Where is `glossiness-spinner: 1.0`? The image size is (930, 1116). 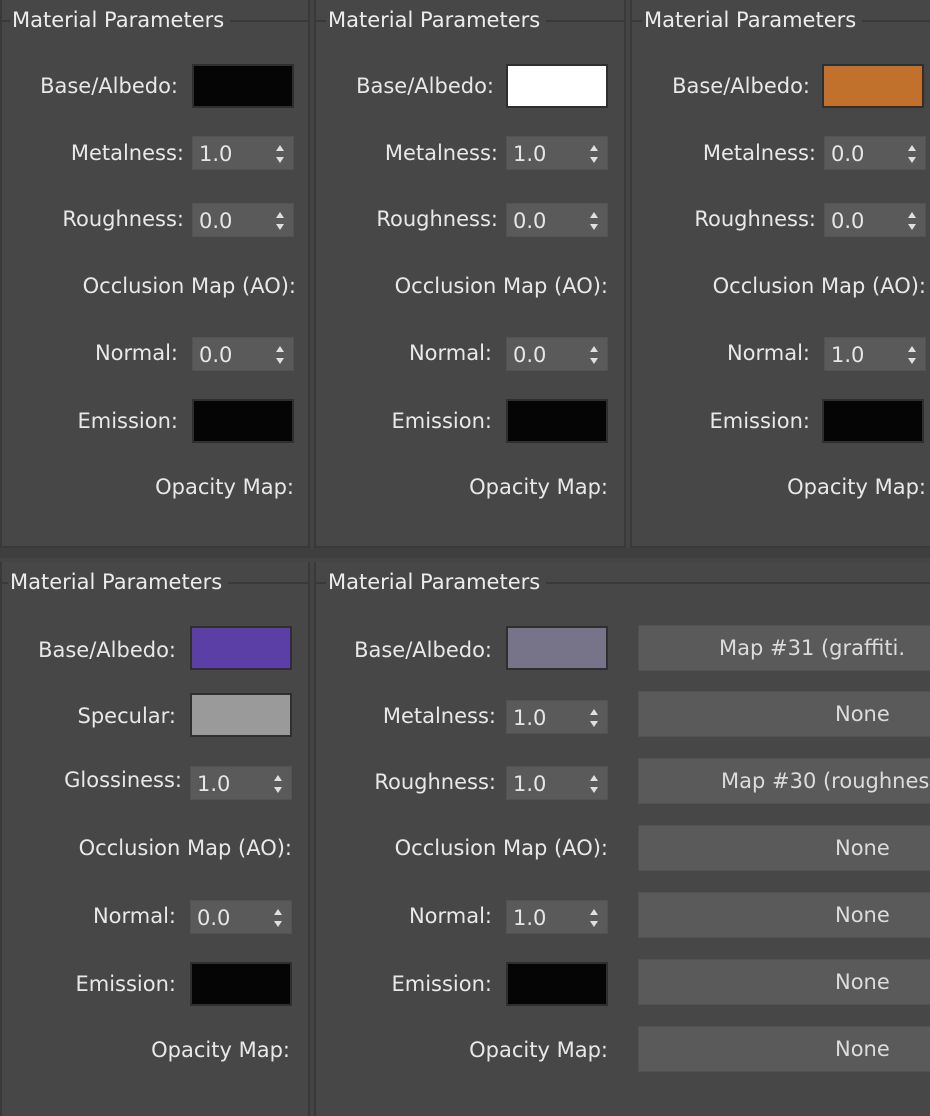 glossiness-spinner: 1.0 is located at coordinates (241, 783).